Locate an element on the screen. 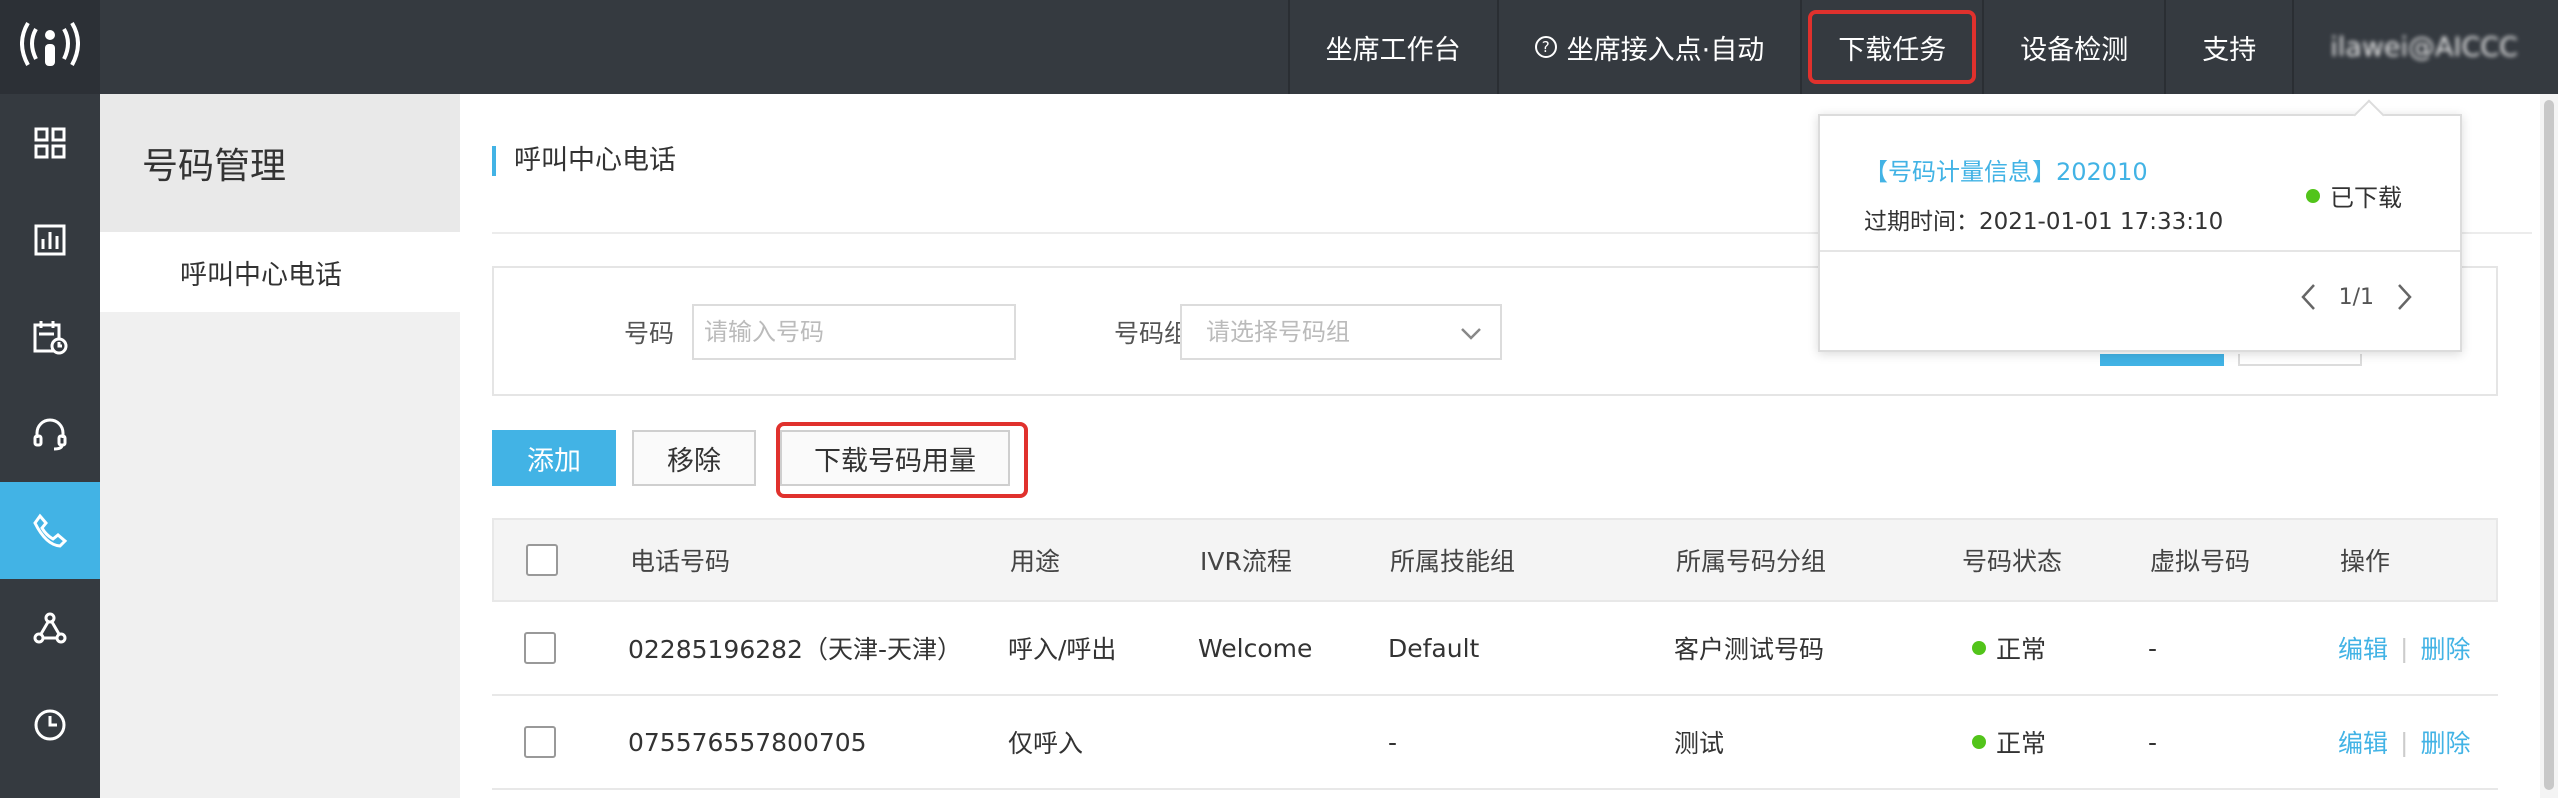  cell-skill-group: Default is located at coordinates (1434, 648).